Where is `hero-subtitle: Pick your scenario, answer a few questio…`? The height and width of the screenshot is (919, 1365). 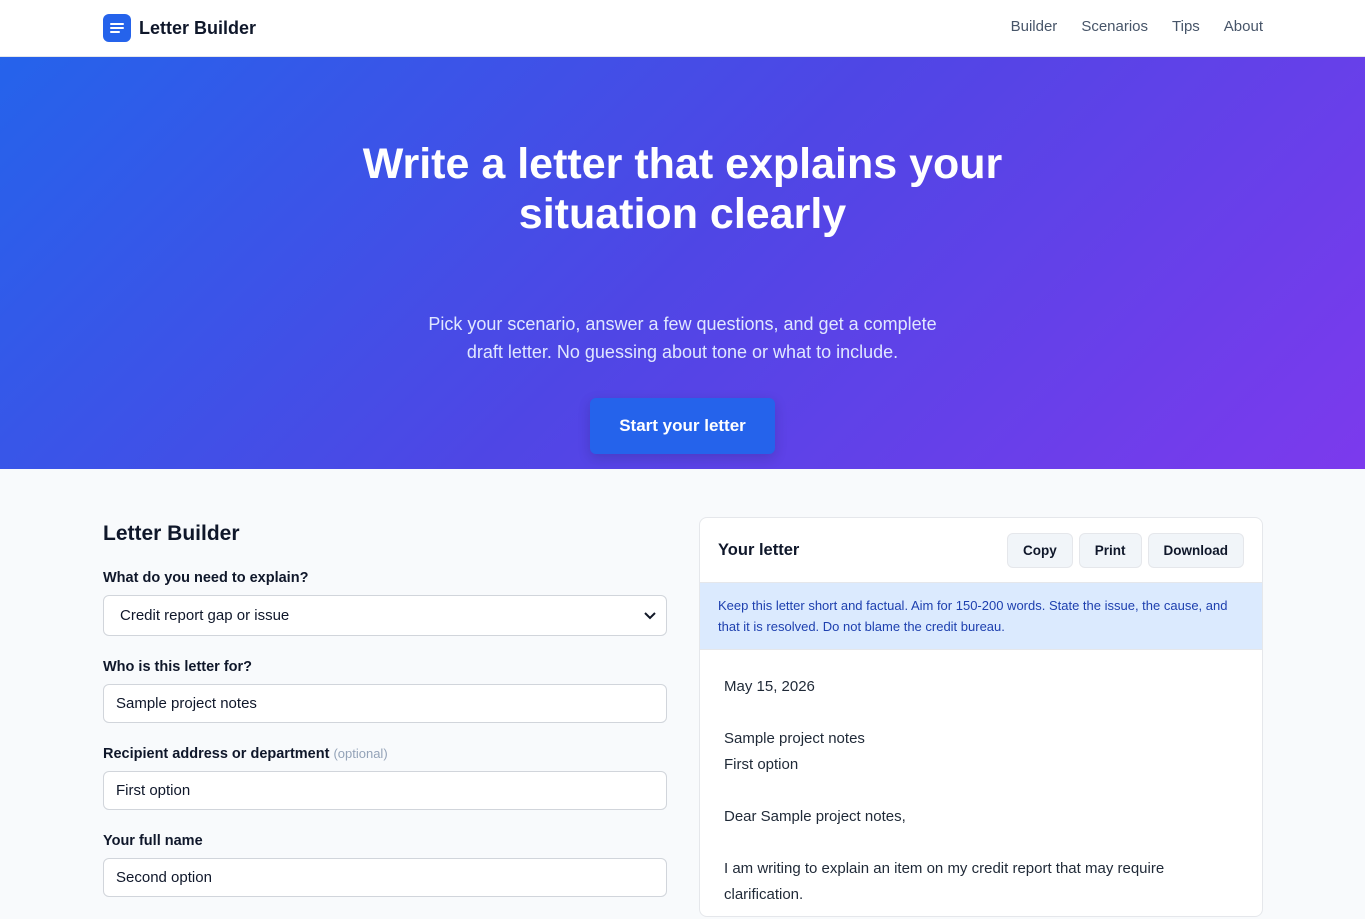
hero-subtitle: Pick your scenario, answer a few questio… is located at coordinates (682, 338).